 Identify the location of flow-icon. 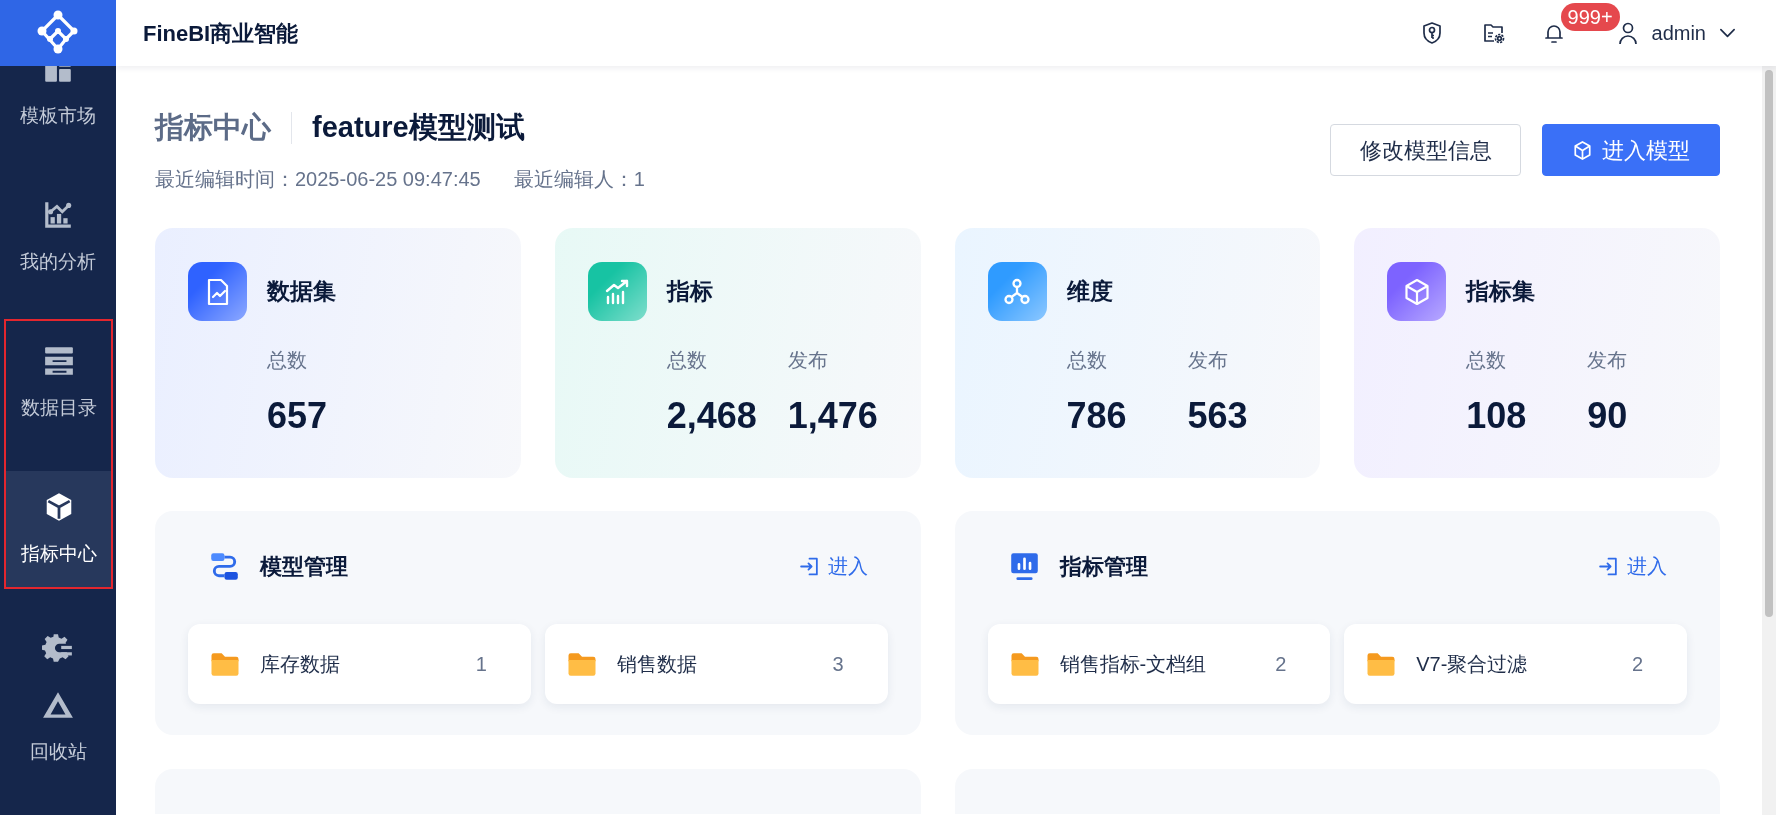
(224, 566).